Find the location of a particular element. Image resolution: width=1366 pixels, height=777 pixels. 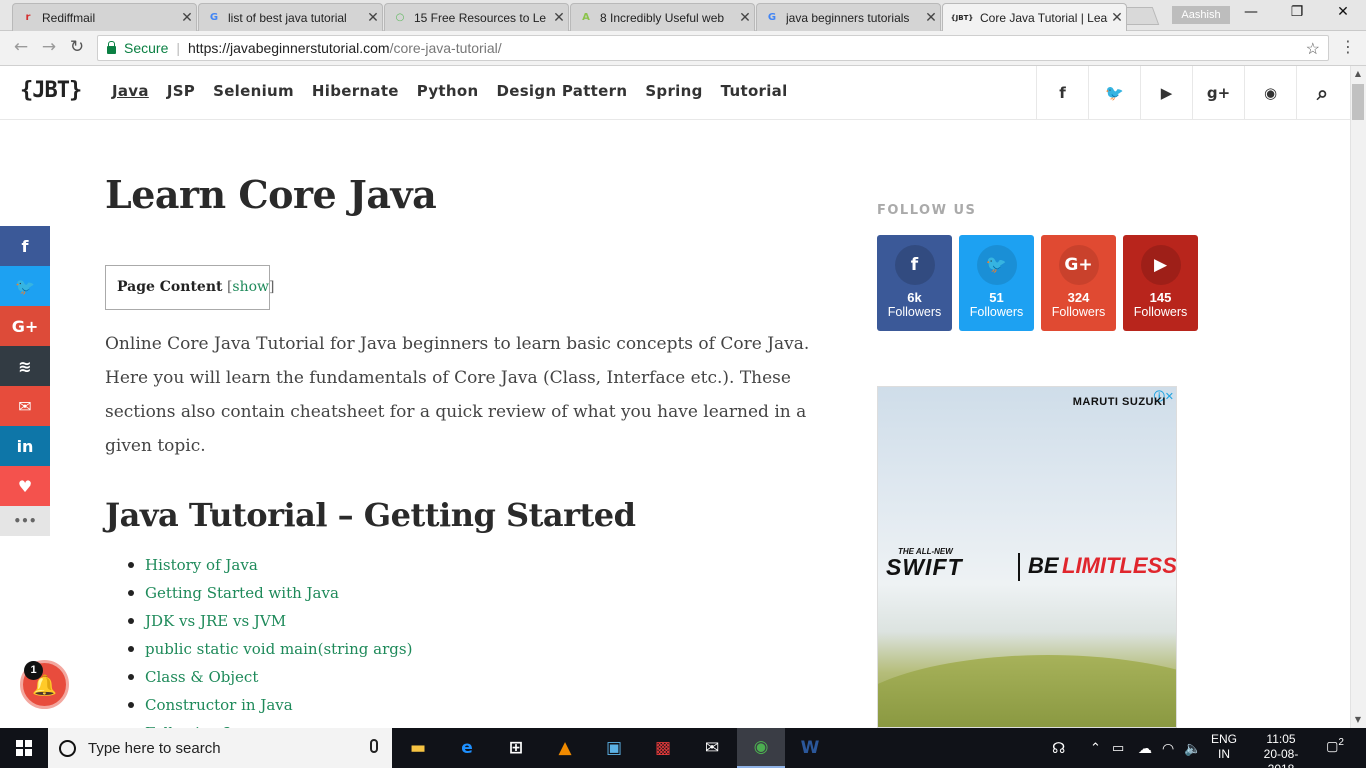

nav-item-jsp: JSP is located at coordinates (181, 91).